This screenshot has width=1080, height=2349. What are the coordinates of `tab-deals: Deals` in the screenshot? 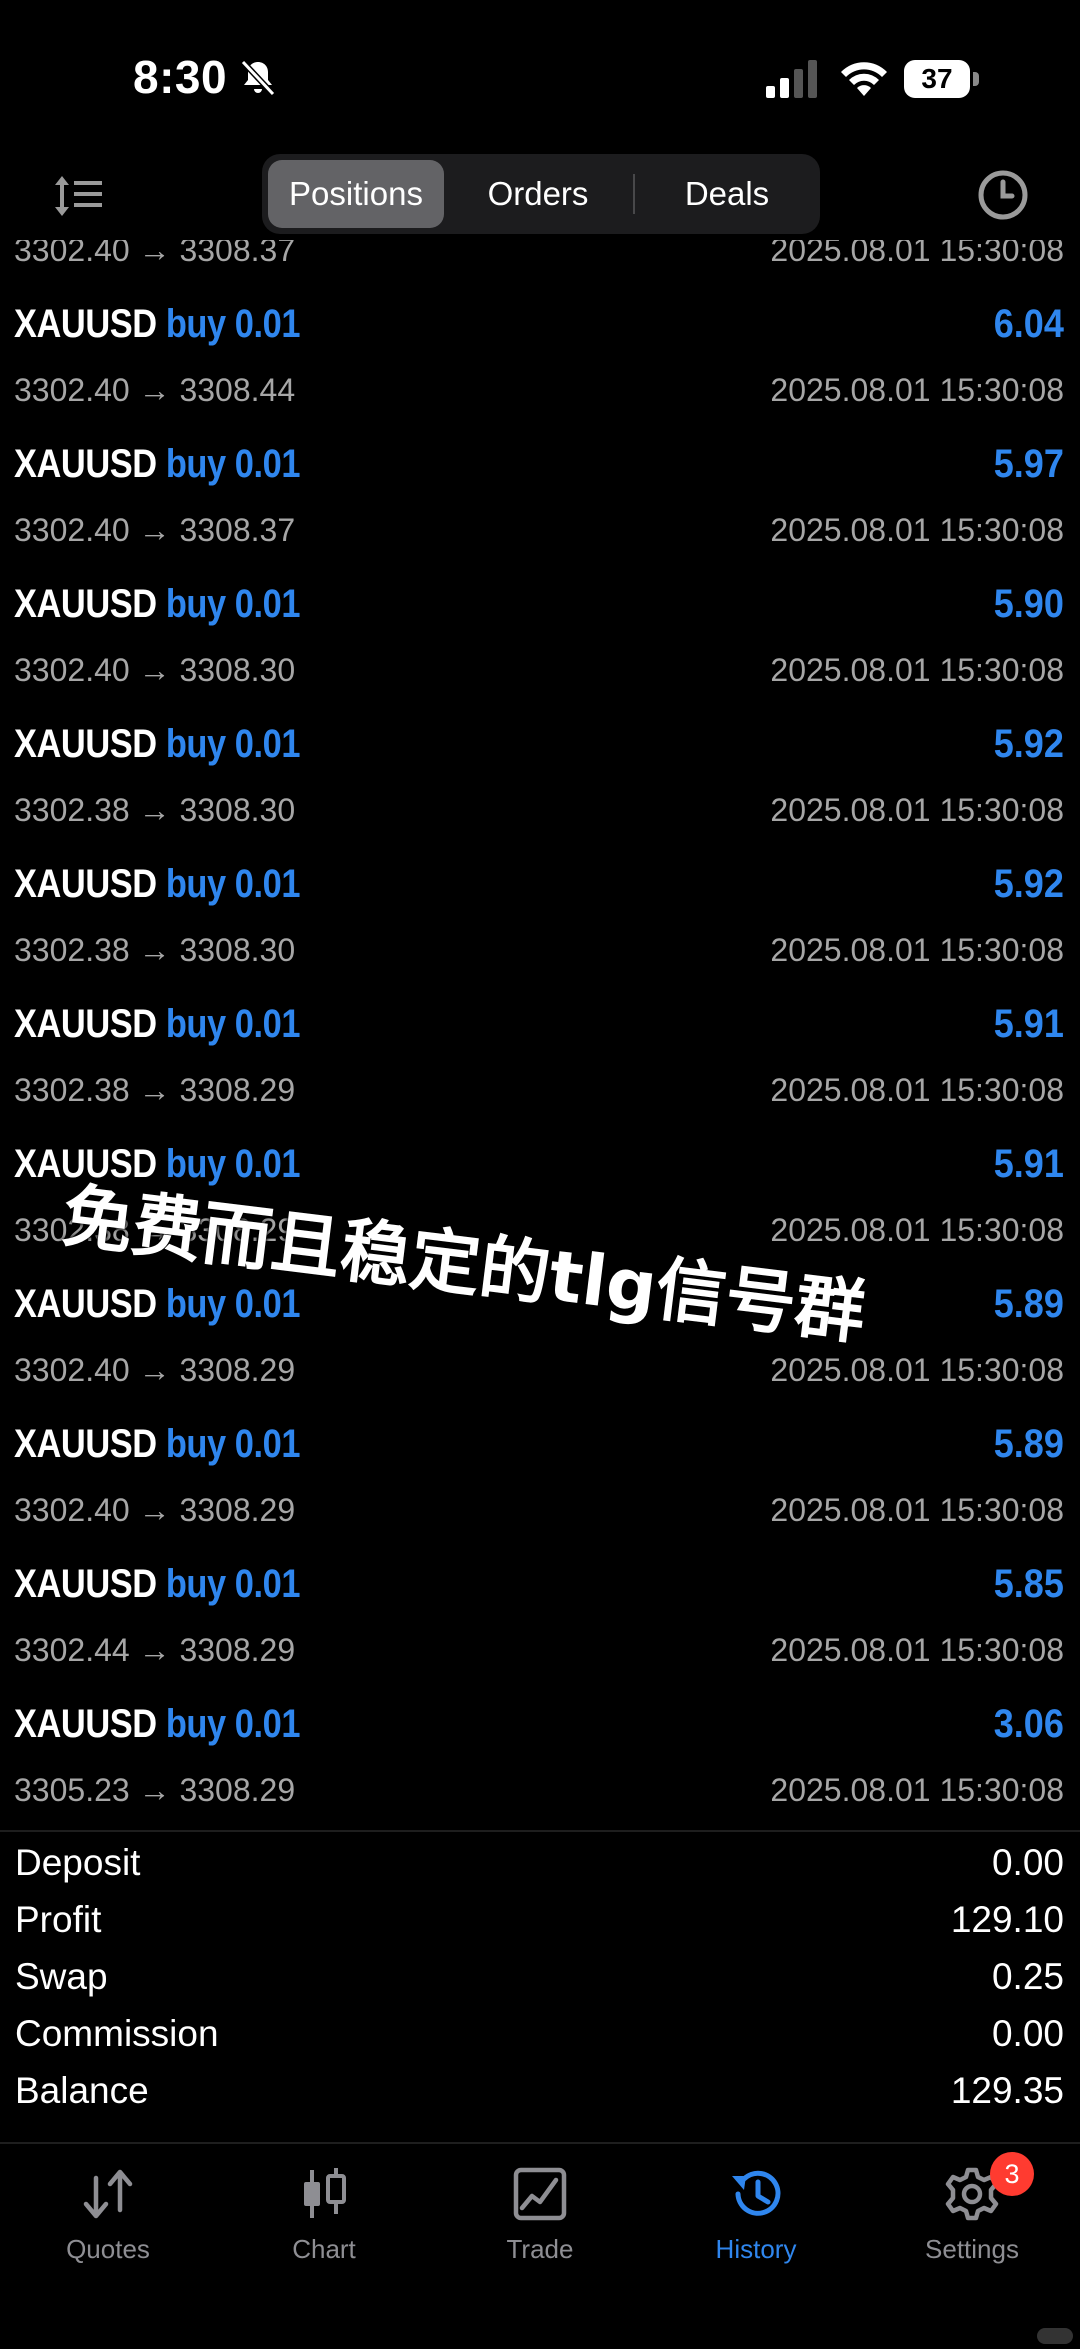 It's located at (727, 194).